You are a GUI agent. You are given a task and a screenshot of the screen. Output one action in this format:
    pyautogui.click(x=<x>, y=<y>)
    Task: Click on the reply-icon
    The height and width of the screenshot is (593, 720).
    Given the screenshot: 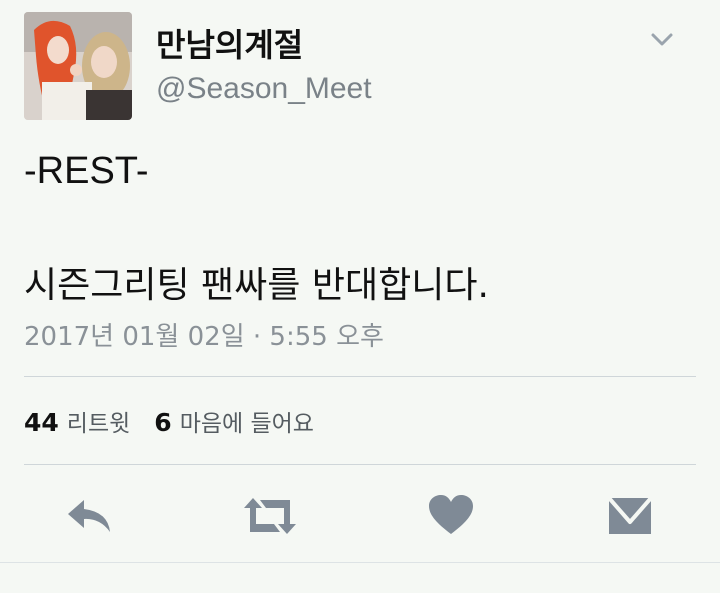 What is the action you would take?
    pyautogui.click(x=89, y=516)
    